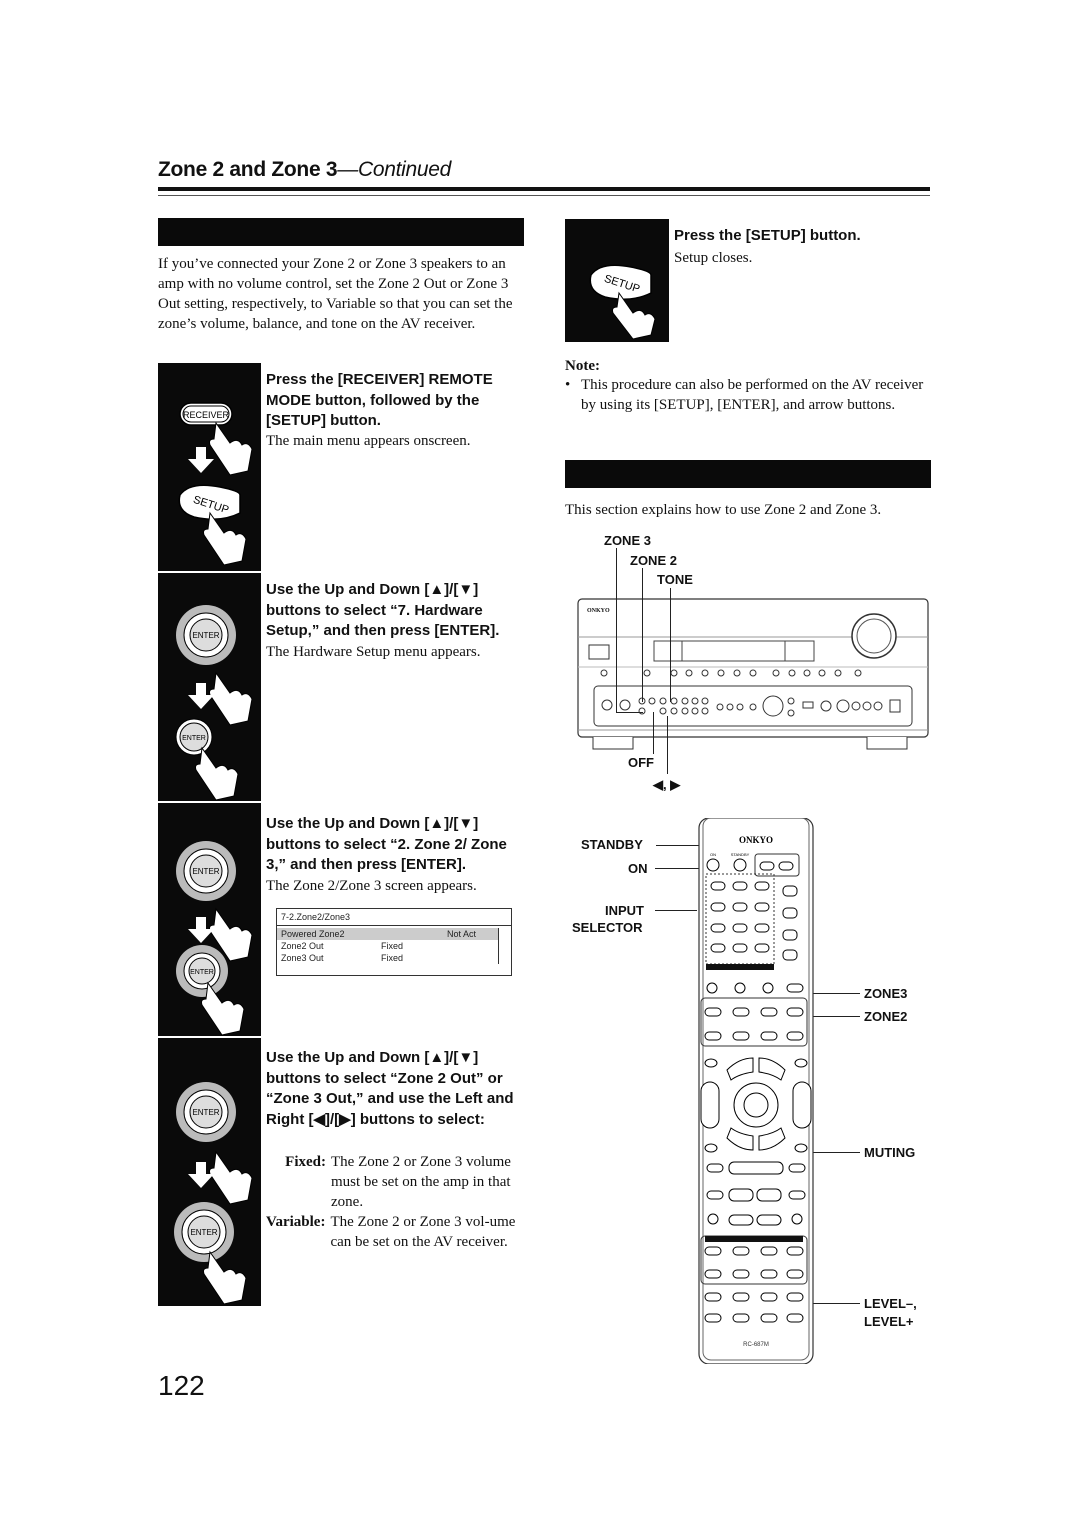 This screenshot has height=1528, width=1080. Describe the element at coordinates (341, 232) in the screenshot. I see `section-heading-bar-left` at that location.